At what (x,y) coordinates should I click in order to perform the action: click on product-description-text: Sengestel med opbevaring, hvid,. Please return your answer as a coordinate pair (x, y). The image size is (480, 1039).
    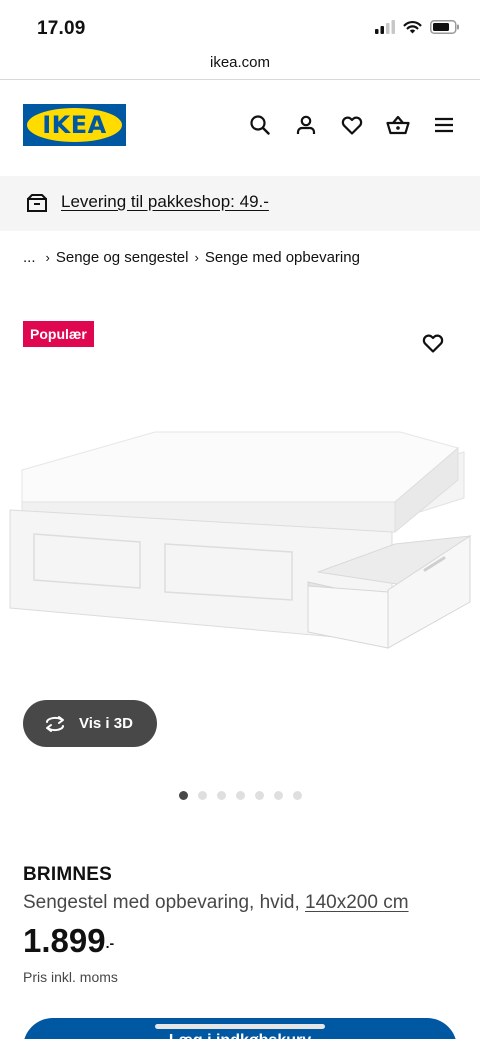
    Looking at the image, I should click on (161, 902).